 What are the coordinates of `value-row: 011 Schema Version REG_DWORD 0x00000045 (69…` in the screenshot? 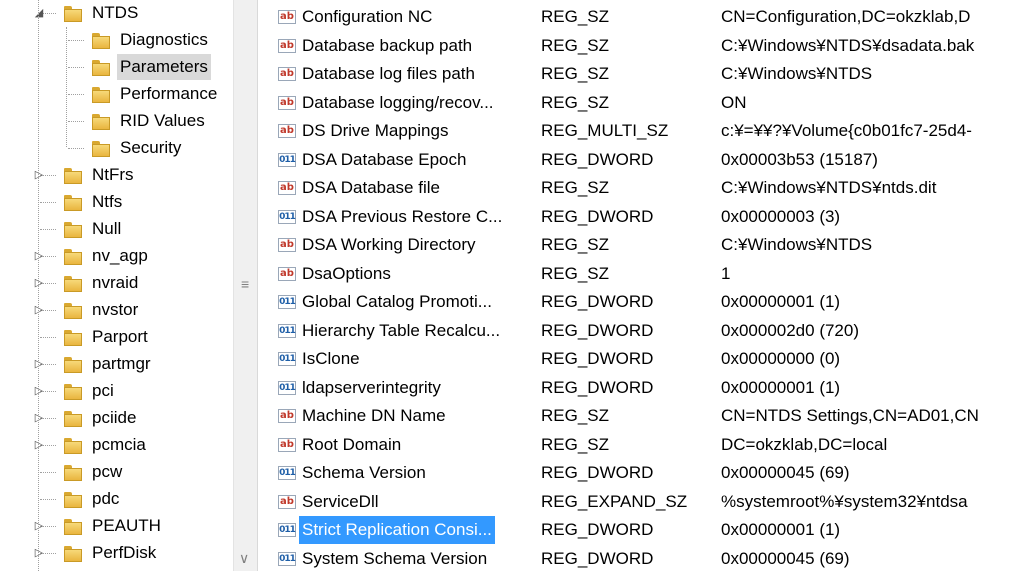 It's located at (640, 473).